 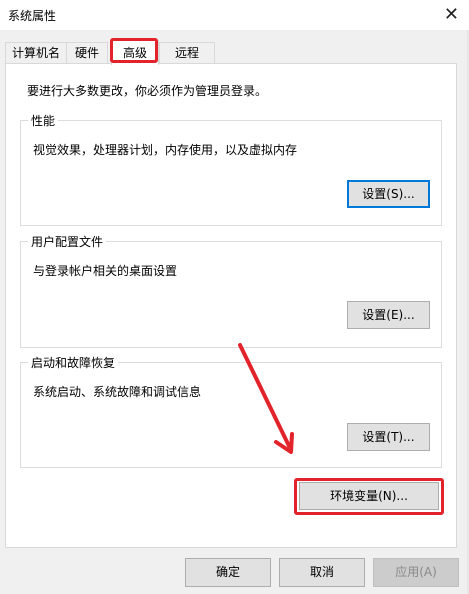 What do you see at coordinates (228, 572) in the screenshot?
I see `ok-button: 确定` at bounding box center [228, 572].